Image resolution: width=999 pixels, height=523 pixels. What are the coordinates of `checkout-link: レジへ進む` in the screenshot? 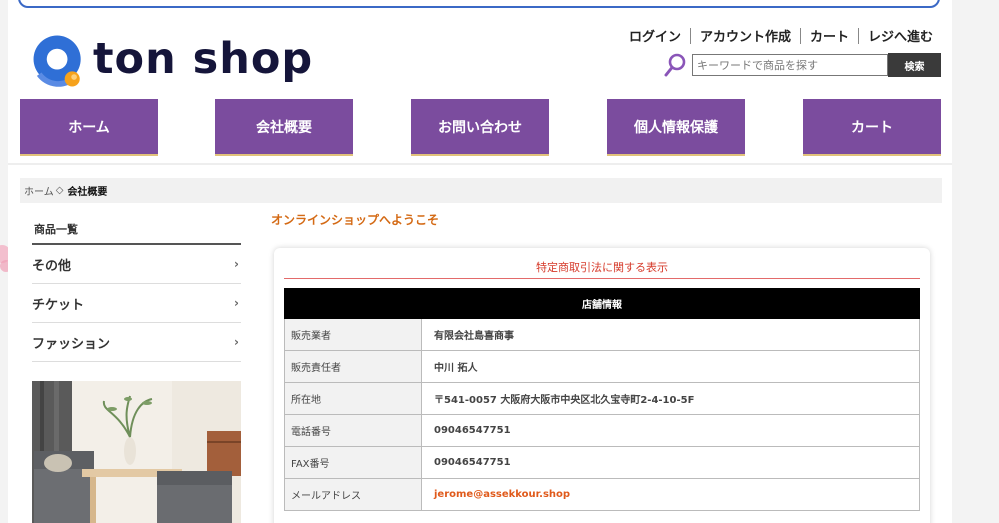 It's located at (900, 35).